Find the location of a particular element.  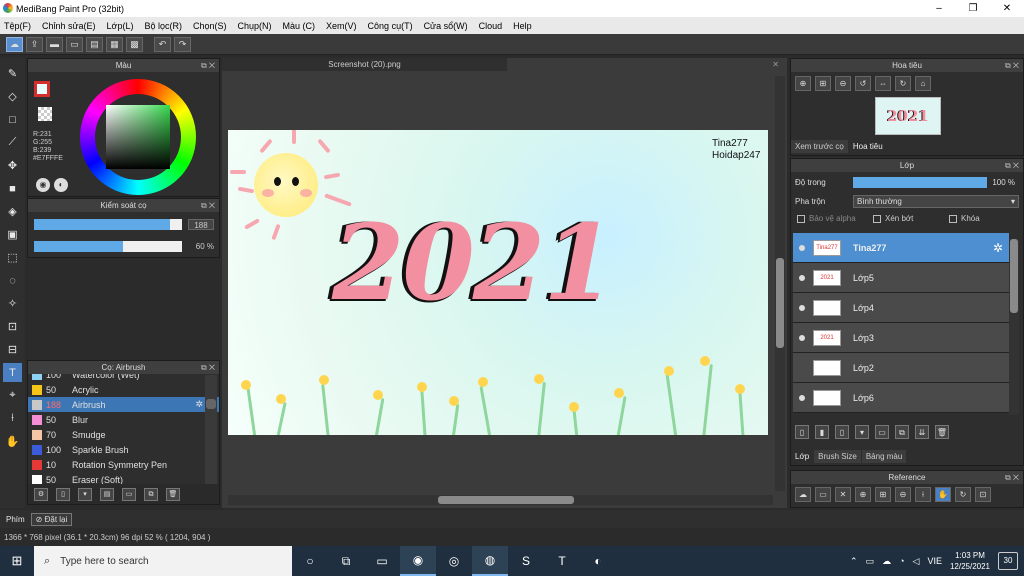

move-tool-icon: ✥ is located at coordinates (12, 165).